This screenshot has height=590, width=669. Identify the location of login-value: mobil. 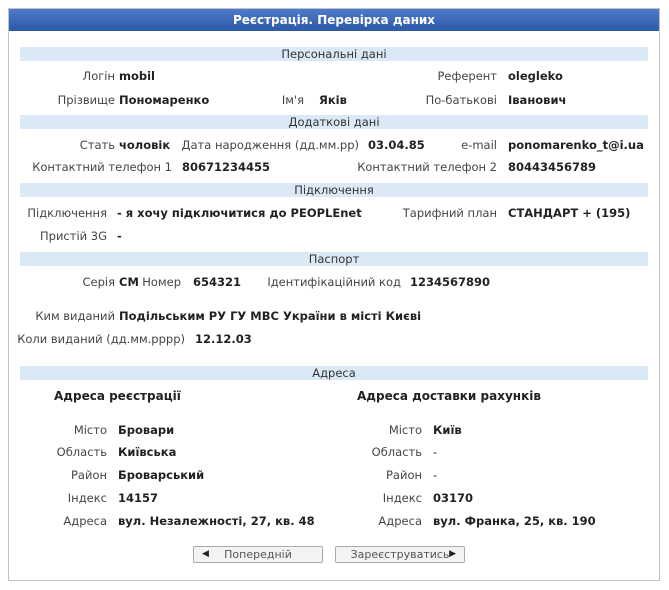
(137, 76).